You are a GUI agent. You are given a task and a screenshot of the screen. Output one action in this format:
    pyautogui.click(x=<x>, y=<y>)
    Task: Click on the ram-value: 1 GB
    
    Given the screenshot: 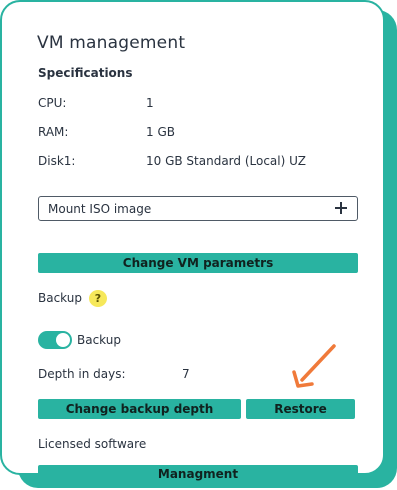 What is the action you would take?
    pyautogui.click(x=160, y=132)
    